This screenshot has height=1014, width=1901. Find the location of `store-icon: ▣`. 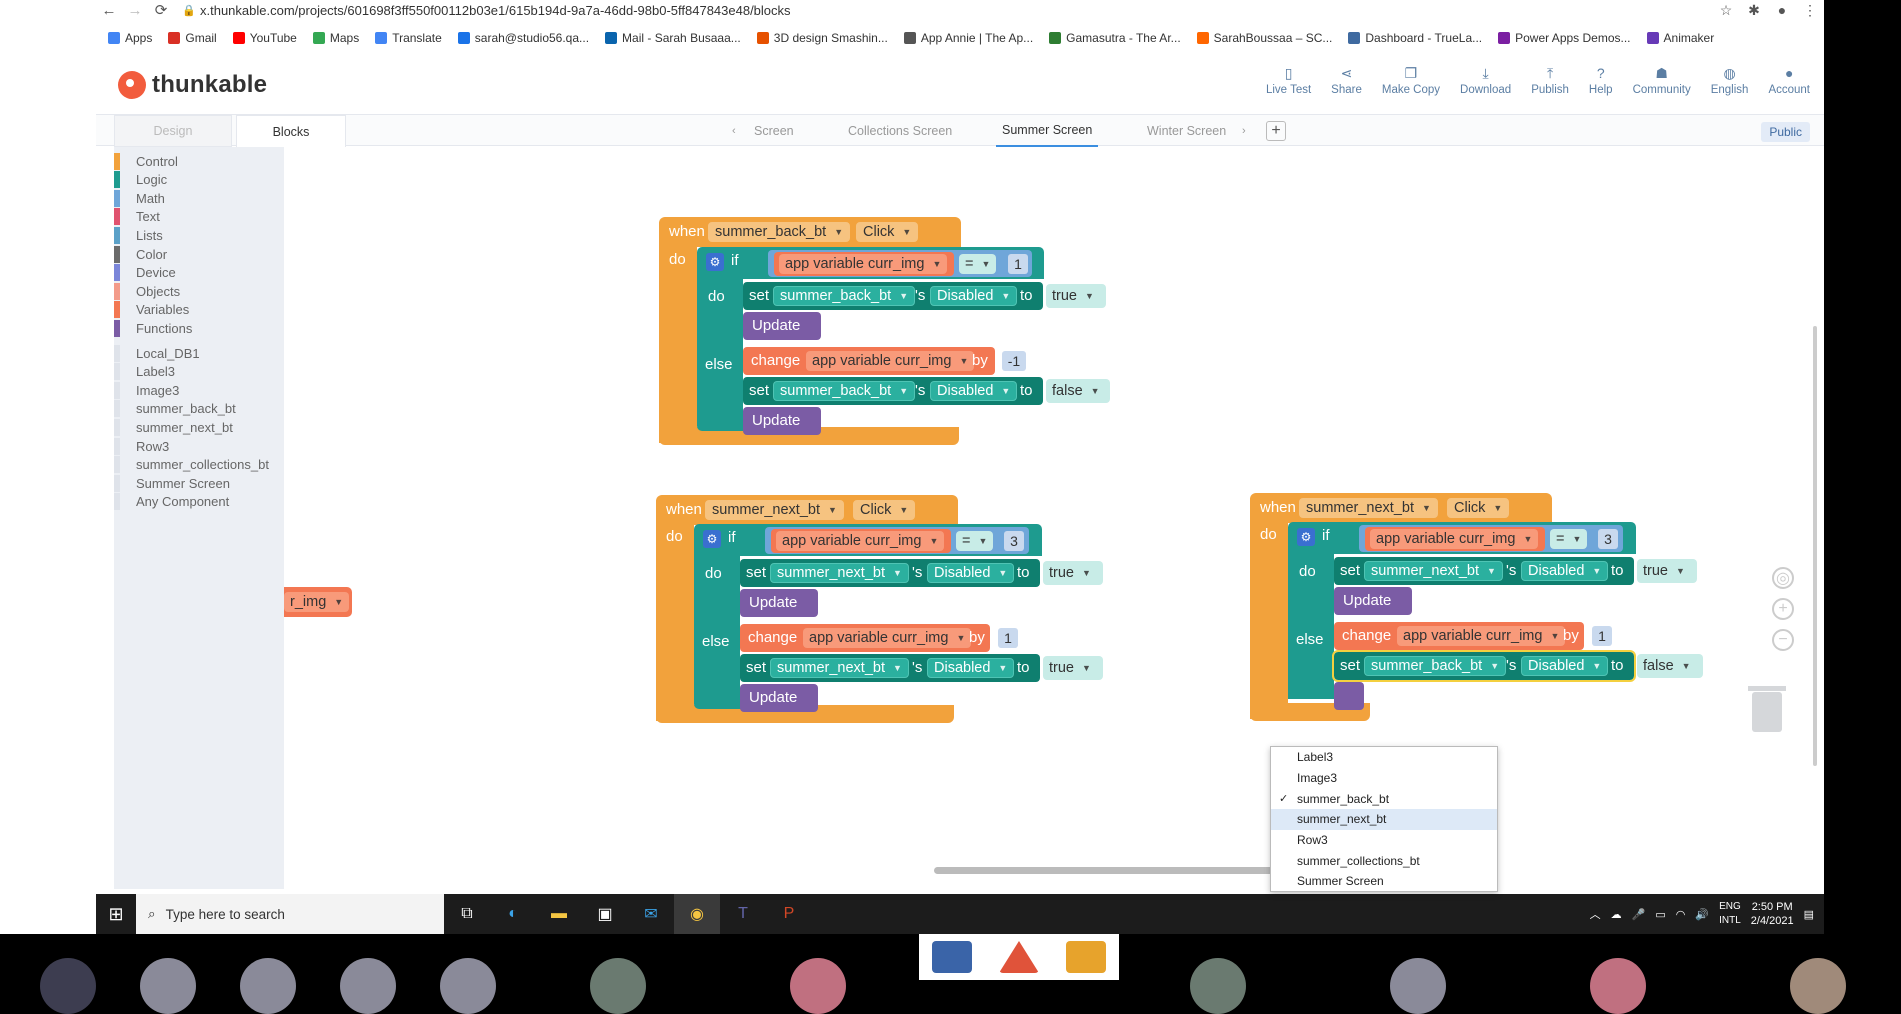

store-icon: ▣ is located at coordinates (605, 914).